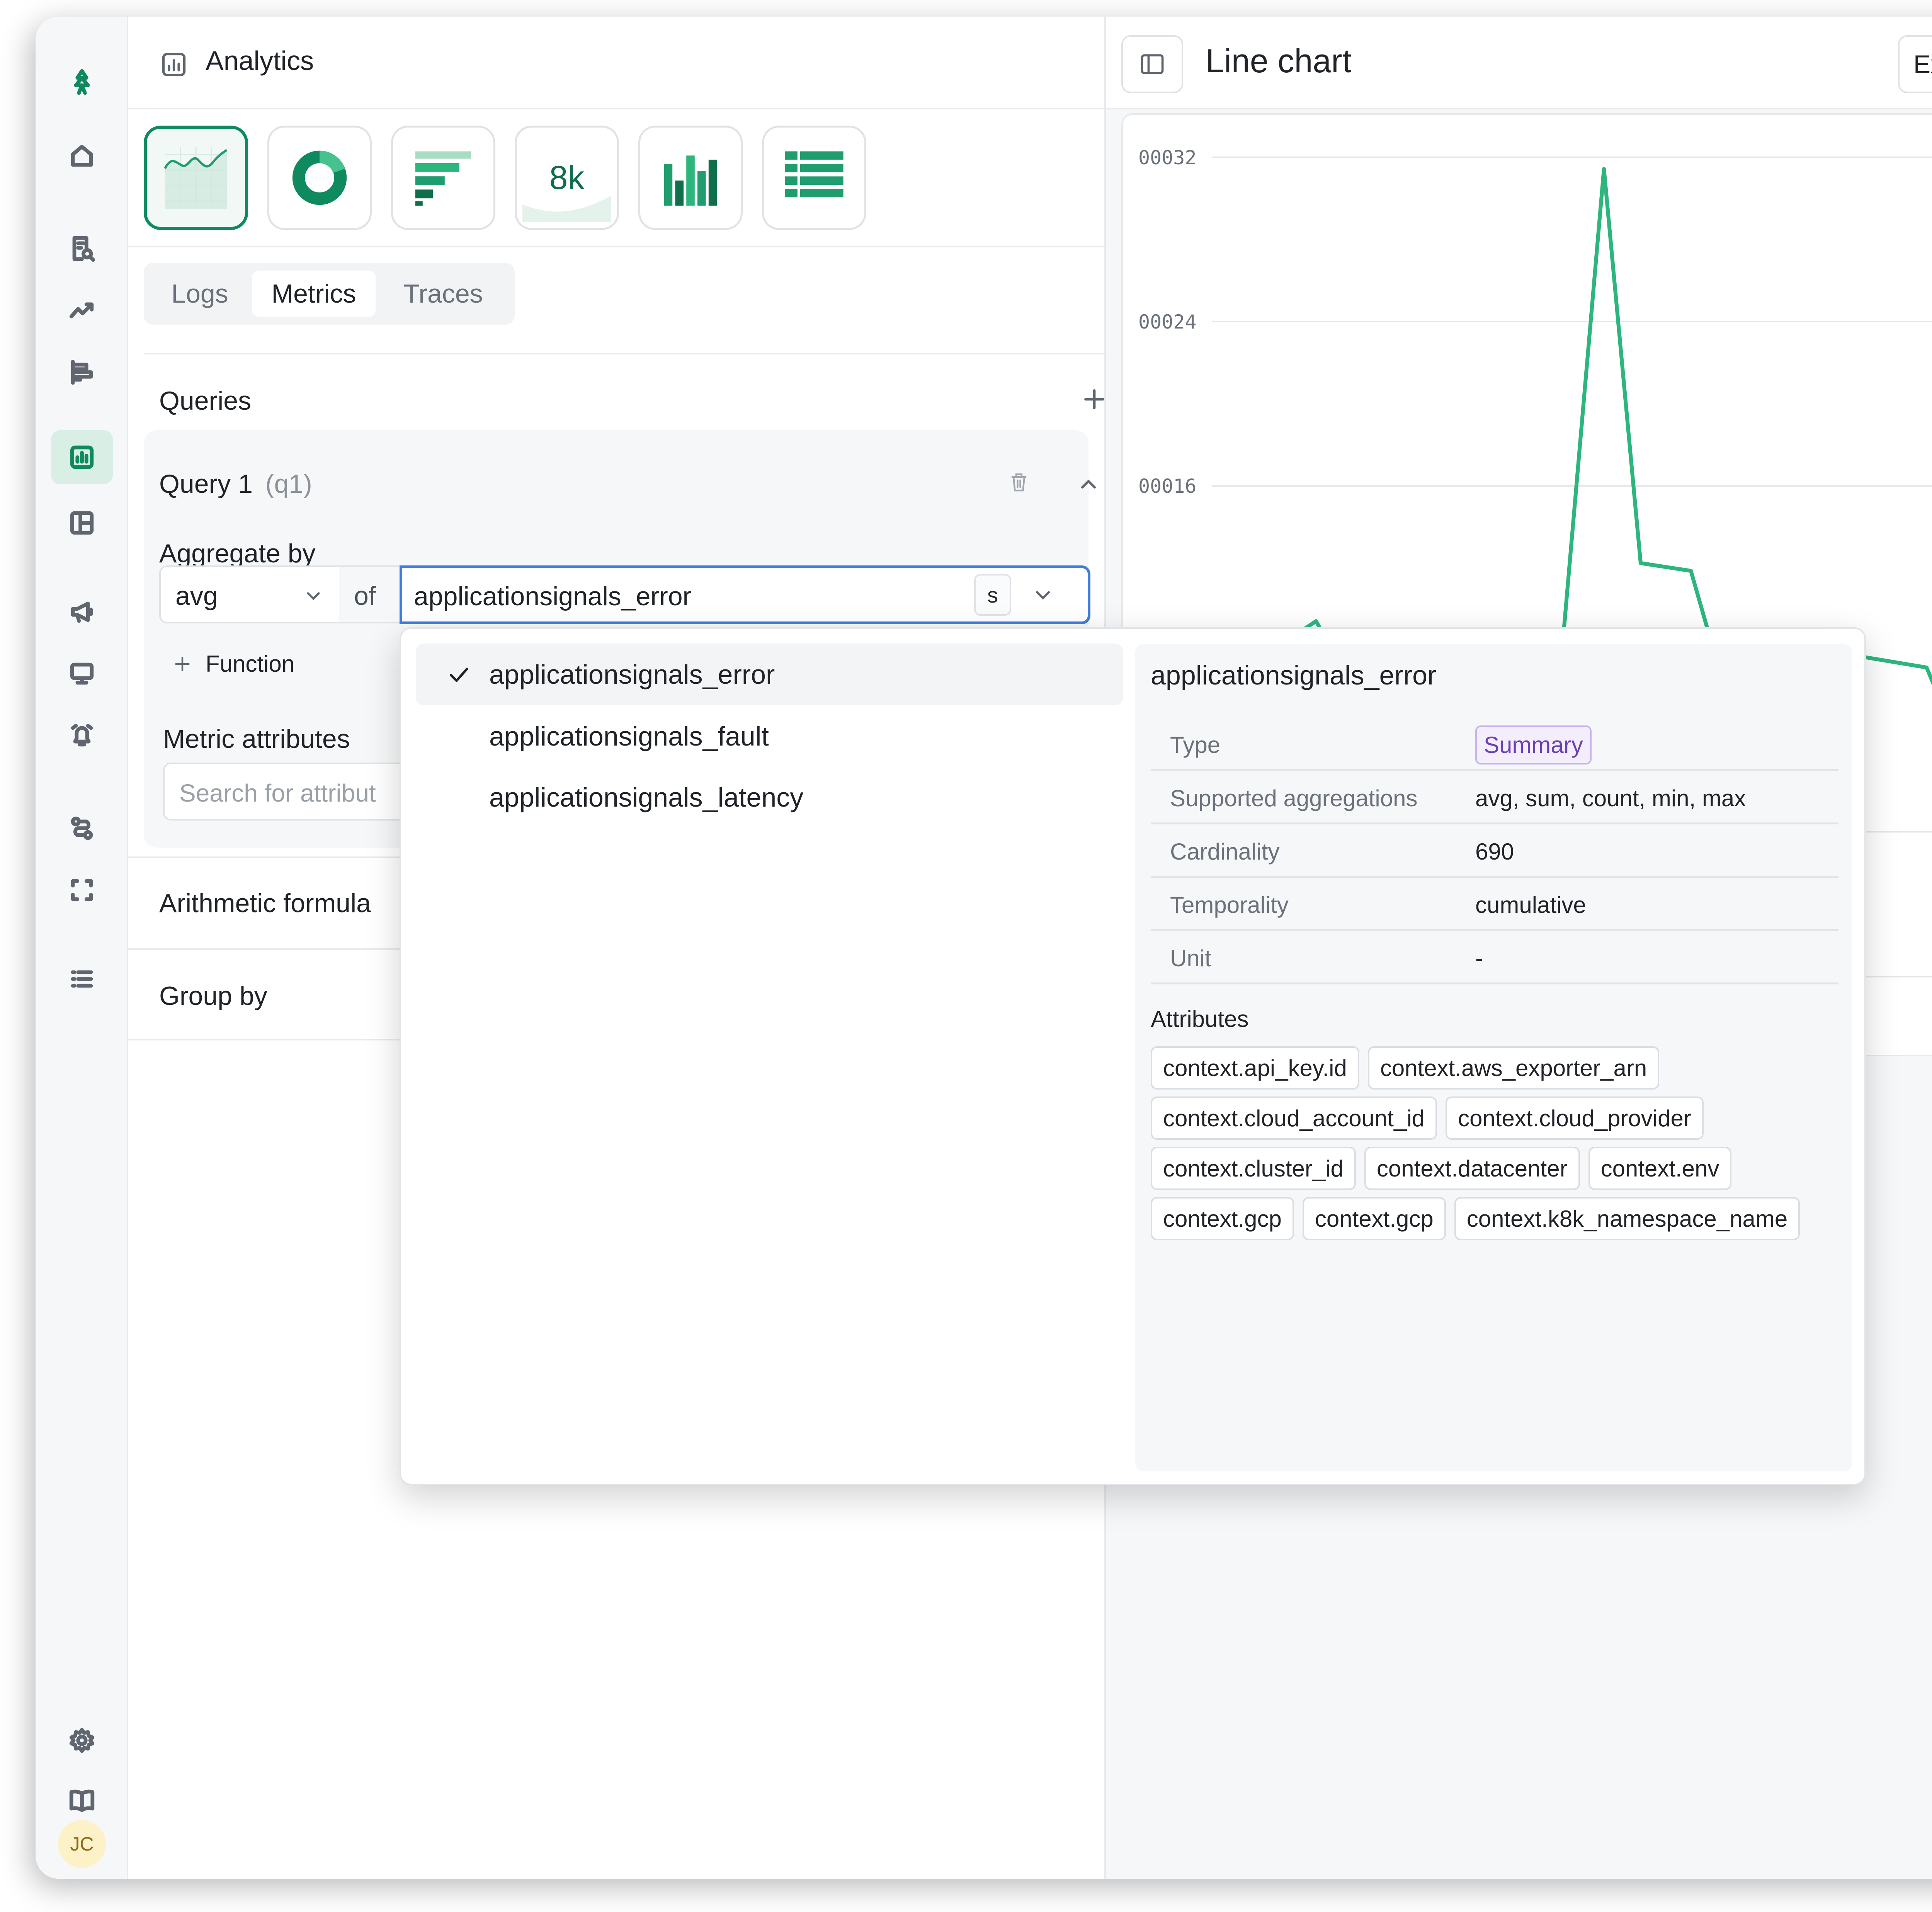 This screenshot has width=1932, height=1912. I want to click on function-label: Function, so click(251, 664).